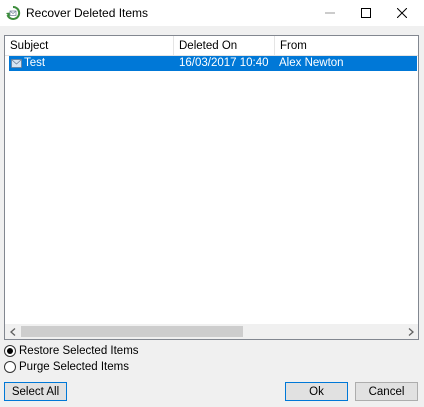 The height and width of the screenshot is (407, 424). Describe the element at coordinates (16, 63) in the screenshot. I see `envelope-icon` at that location.